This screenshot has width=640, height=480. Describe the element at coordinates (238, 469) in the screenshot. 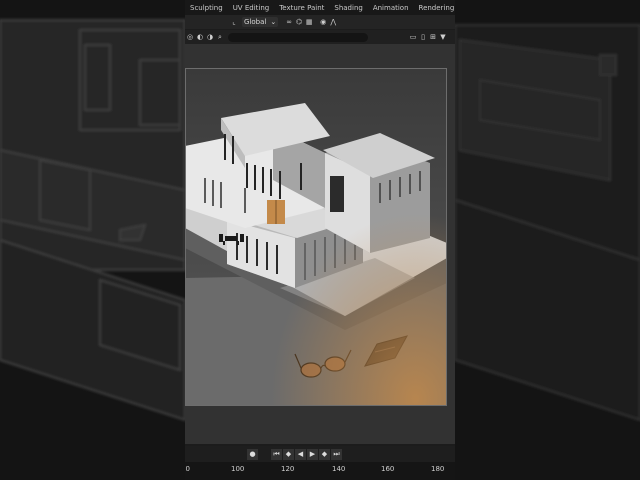

I see `timeline-tick: 100` at that location.